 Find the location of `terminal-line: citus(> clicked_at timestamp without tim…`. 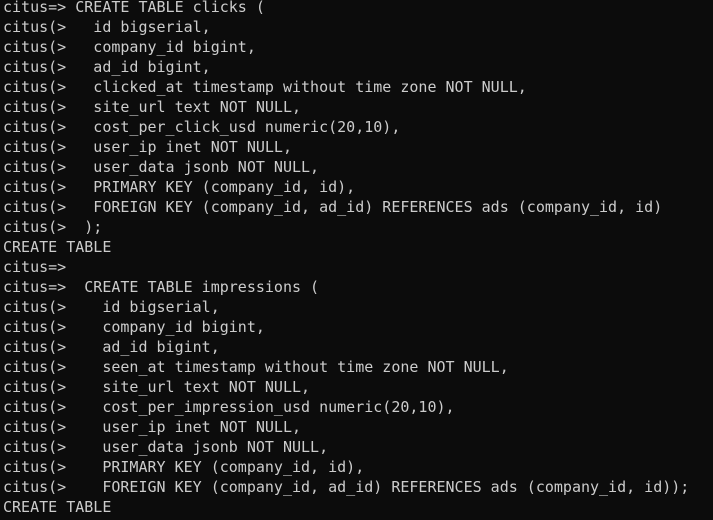

terminal-line: citus(> clicked_at timestamp without tim… is located at coordinates (265, 87).